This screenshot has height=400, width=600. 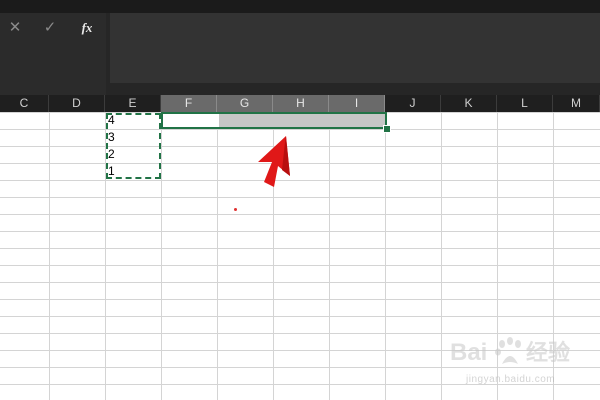 I want to click on svg-text: Bai, so click(x=468, y=352).